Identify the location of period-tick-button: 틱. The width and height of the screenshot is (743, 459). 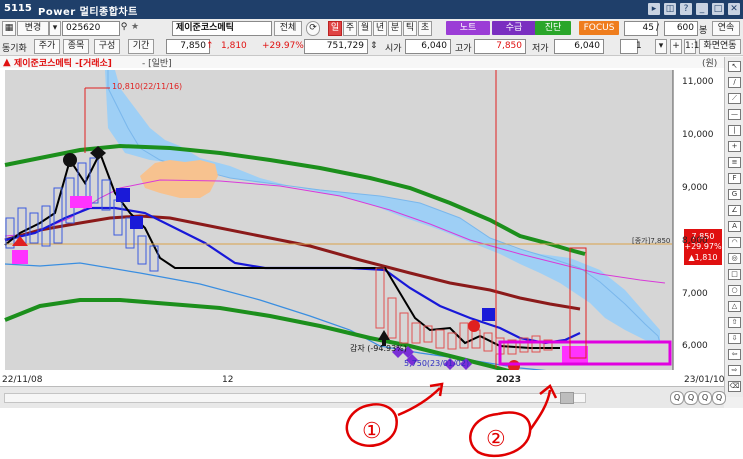
(410, 28).